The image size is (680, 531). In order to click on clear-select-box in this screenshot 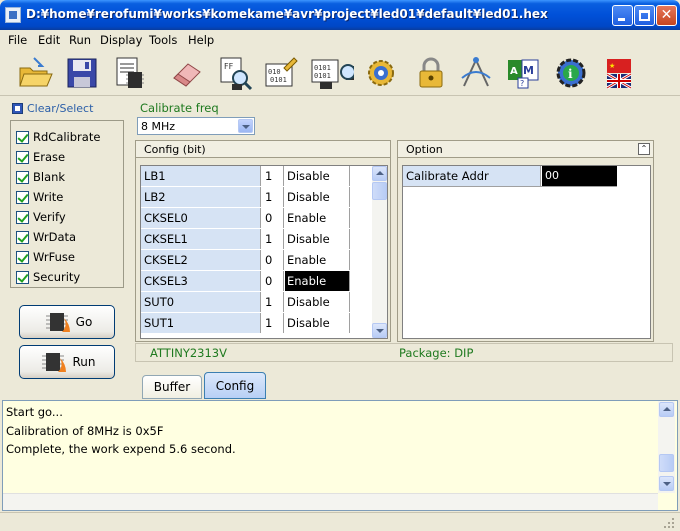, I will do `click(17, 108)`.